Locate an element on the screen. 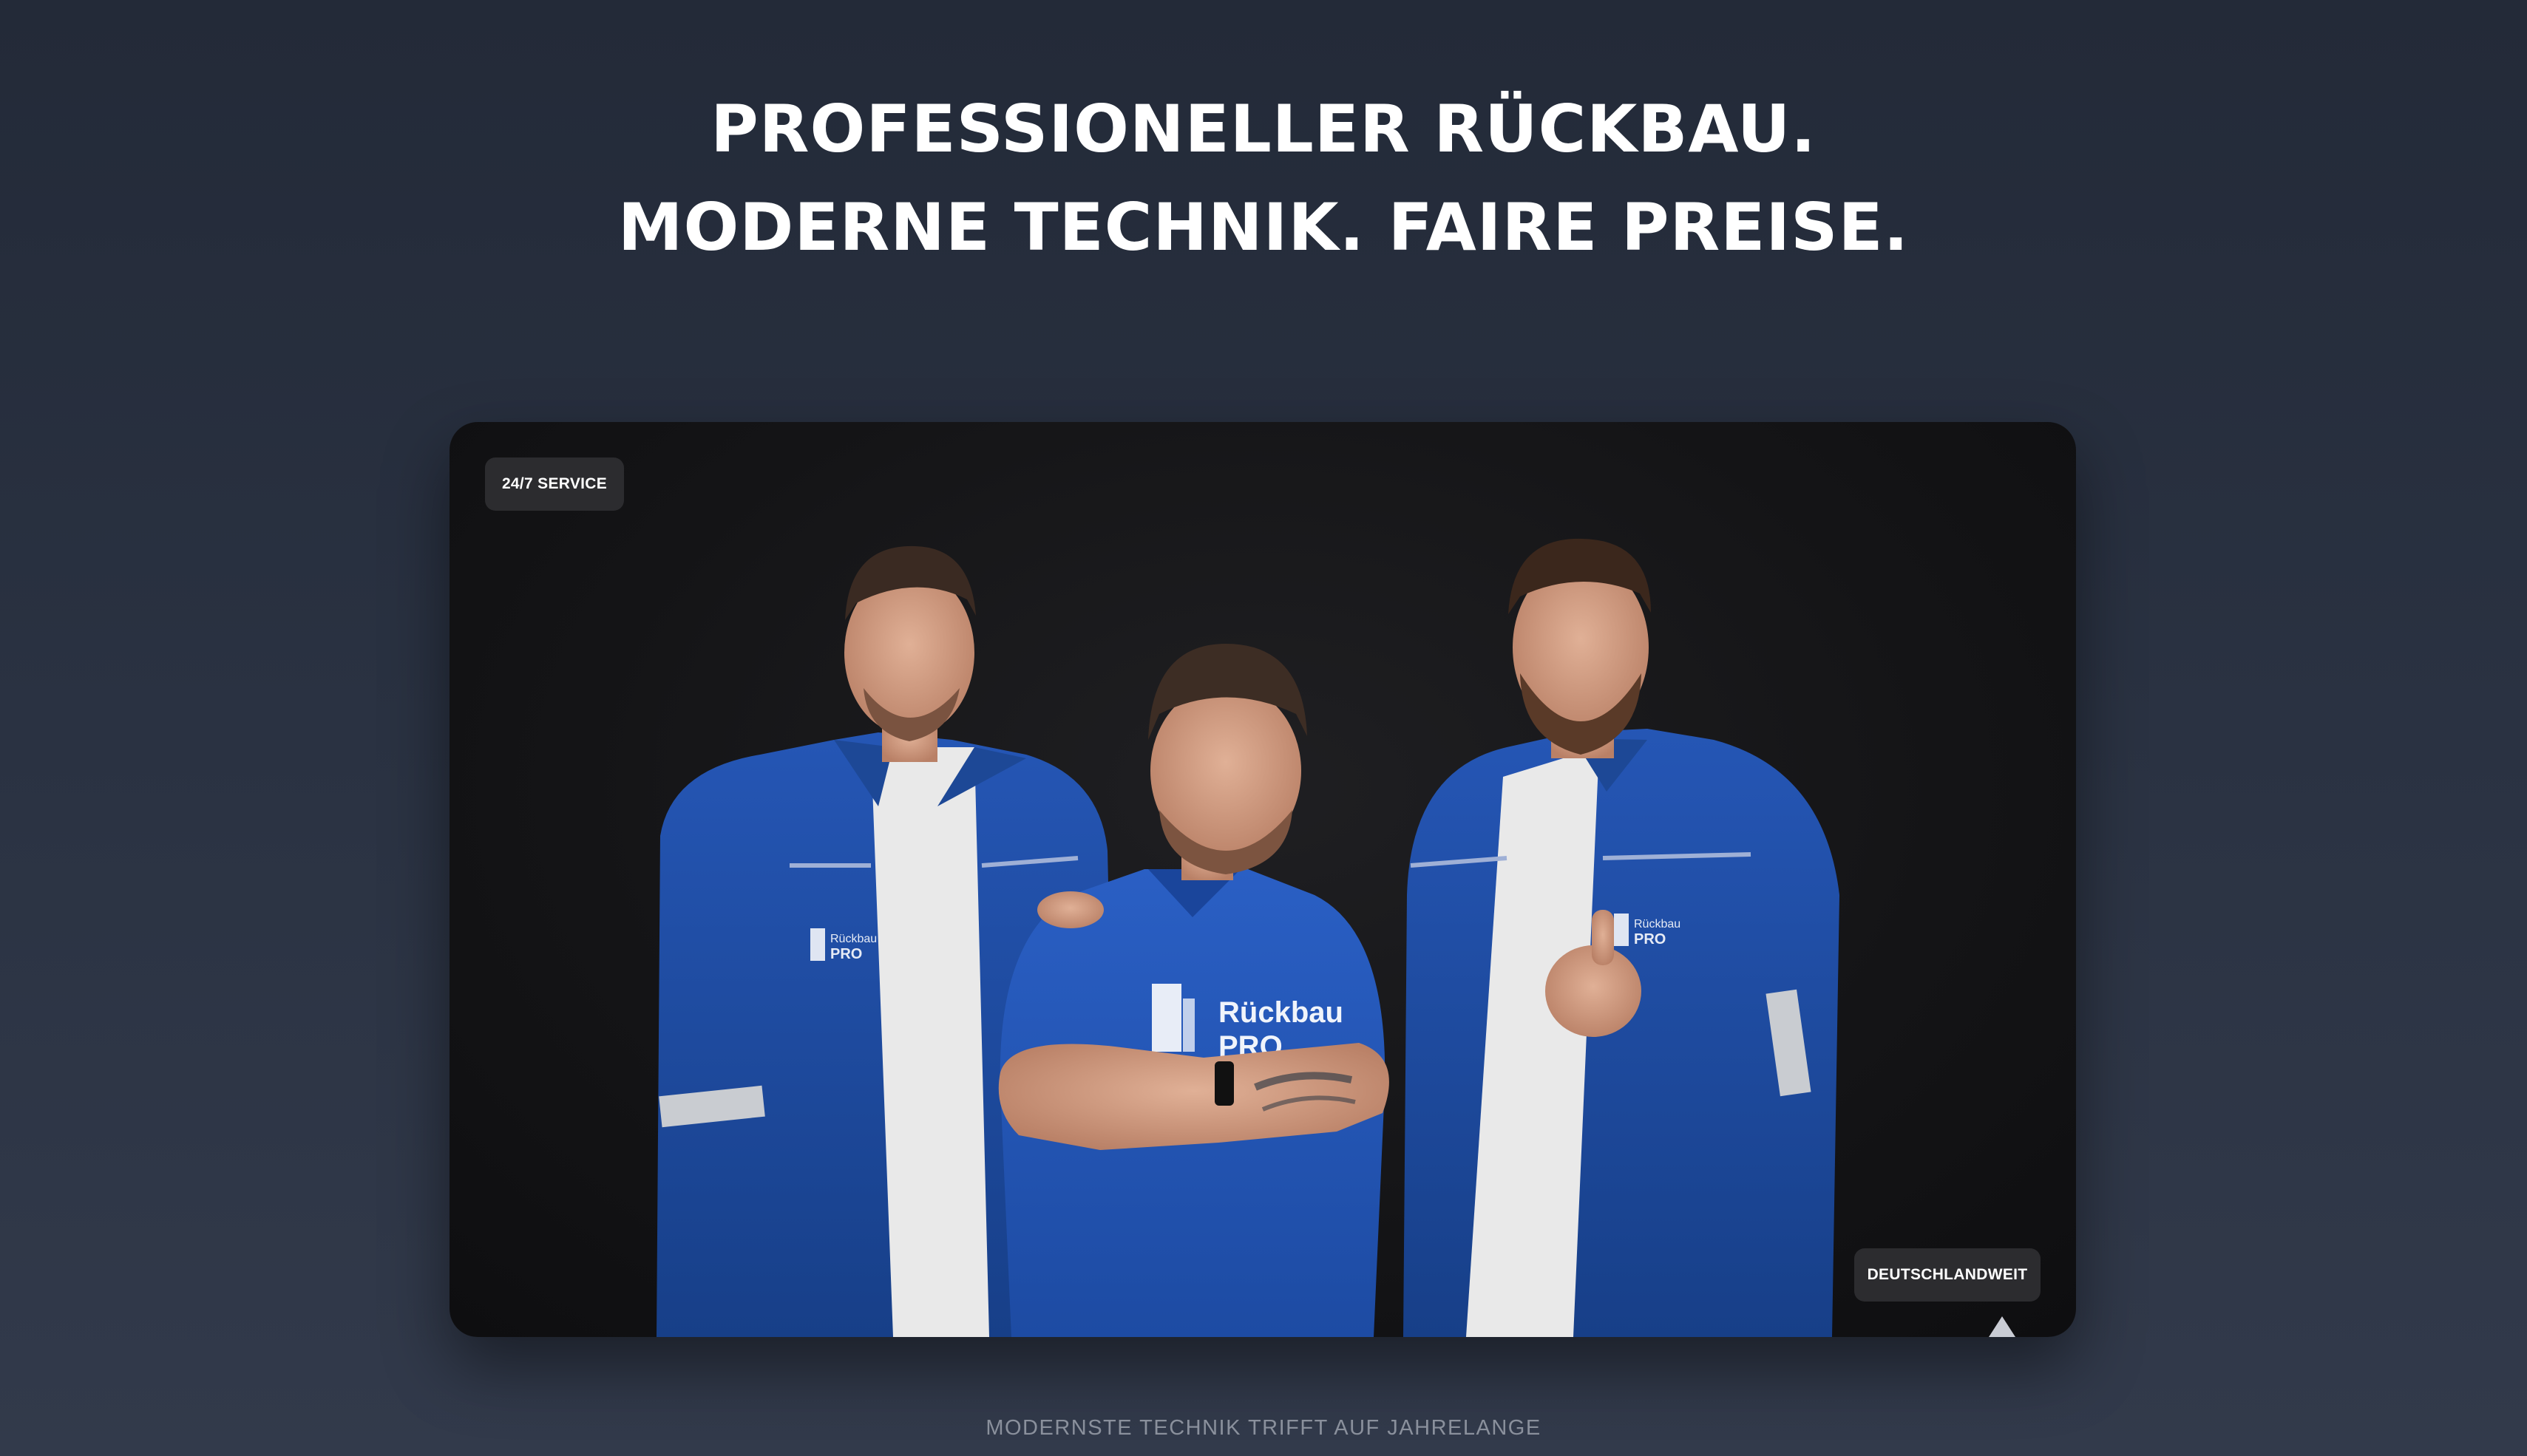 Image resolution: width=2527 pixels, height=1456 pixels. person-right: Rückbau PRO is located at coordinates (1621, 938).